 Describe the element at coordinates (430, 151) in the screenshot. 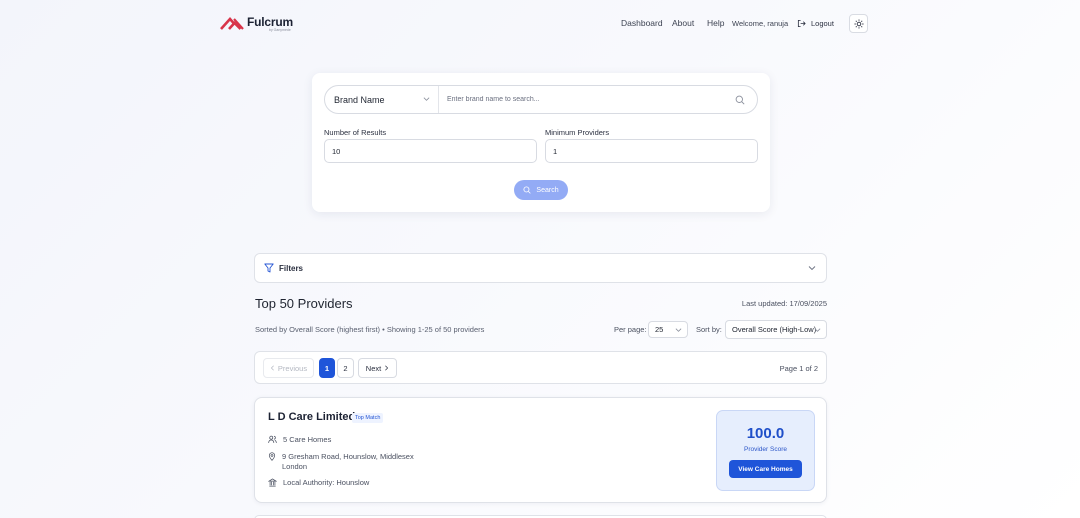

I see `num-results-input` at that location.